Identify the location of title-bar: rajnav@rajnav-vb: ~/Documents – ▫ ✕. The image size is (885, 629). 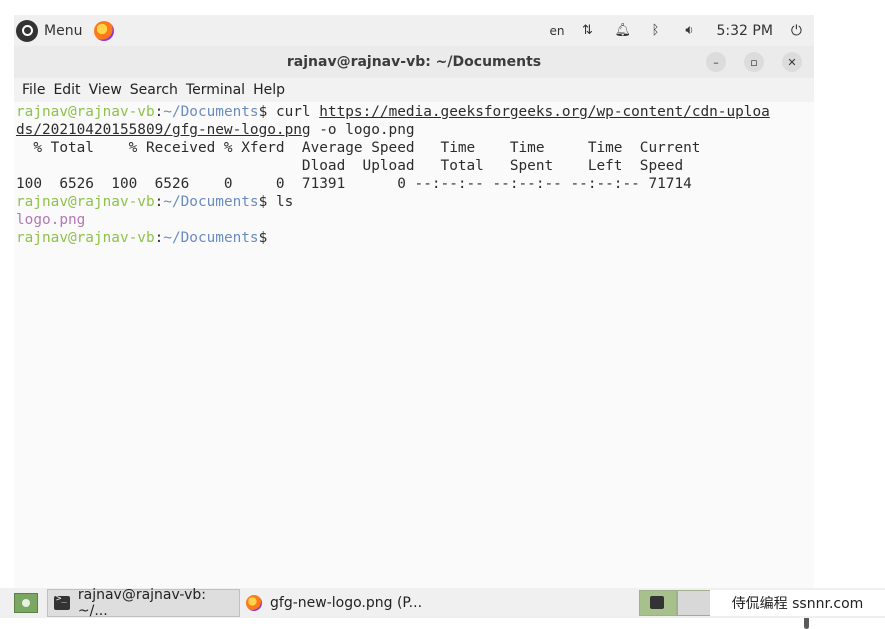
(414, 62).